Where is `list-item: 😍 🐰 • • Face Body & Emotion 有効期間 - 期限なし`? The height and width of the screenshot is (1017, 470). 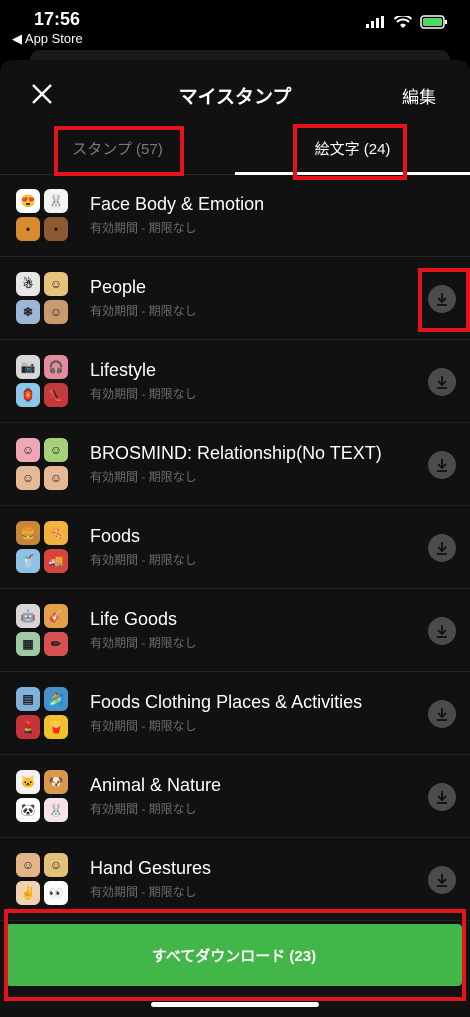
list-item: 😍 🐰 • • Face Body & Emotion 有効期間 - 期限なし is located at coordinates (235, 215).